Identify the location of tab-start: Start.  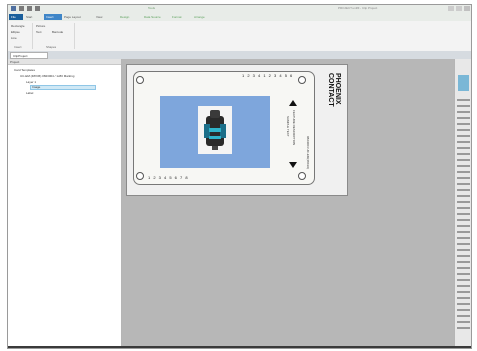
(29, 17).